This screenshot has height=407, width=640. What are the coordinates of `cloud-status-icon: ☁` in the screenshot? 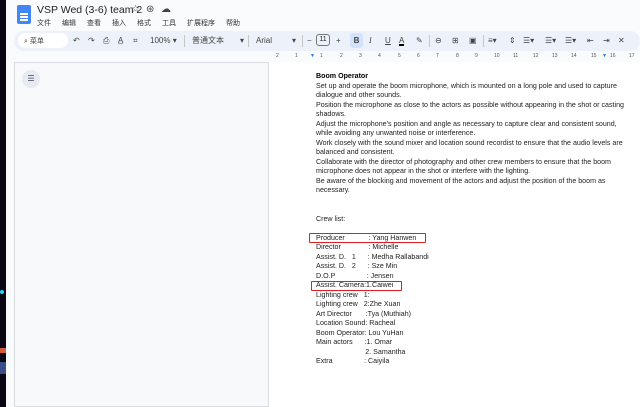 It's located at (166, 9).